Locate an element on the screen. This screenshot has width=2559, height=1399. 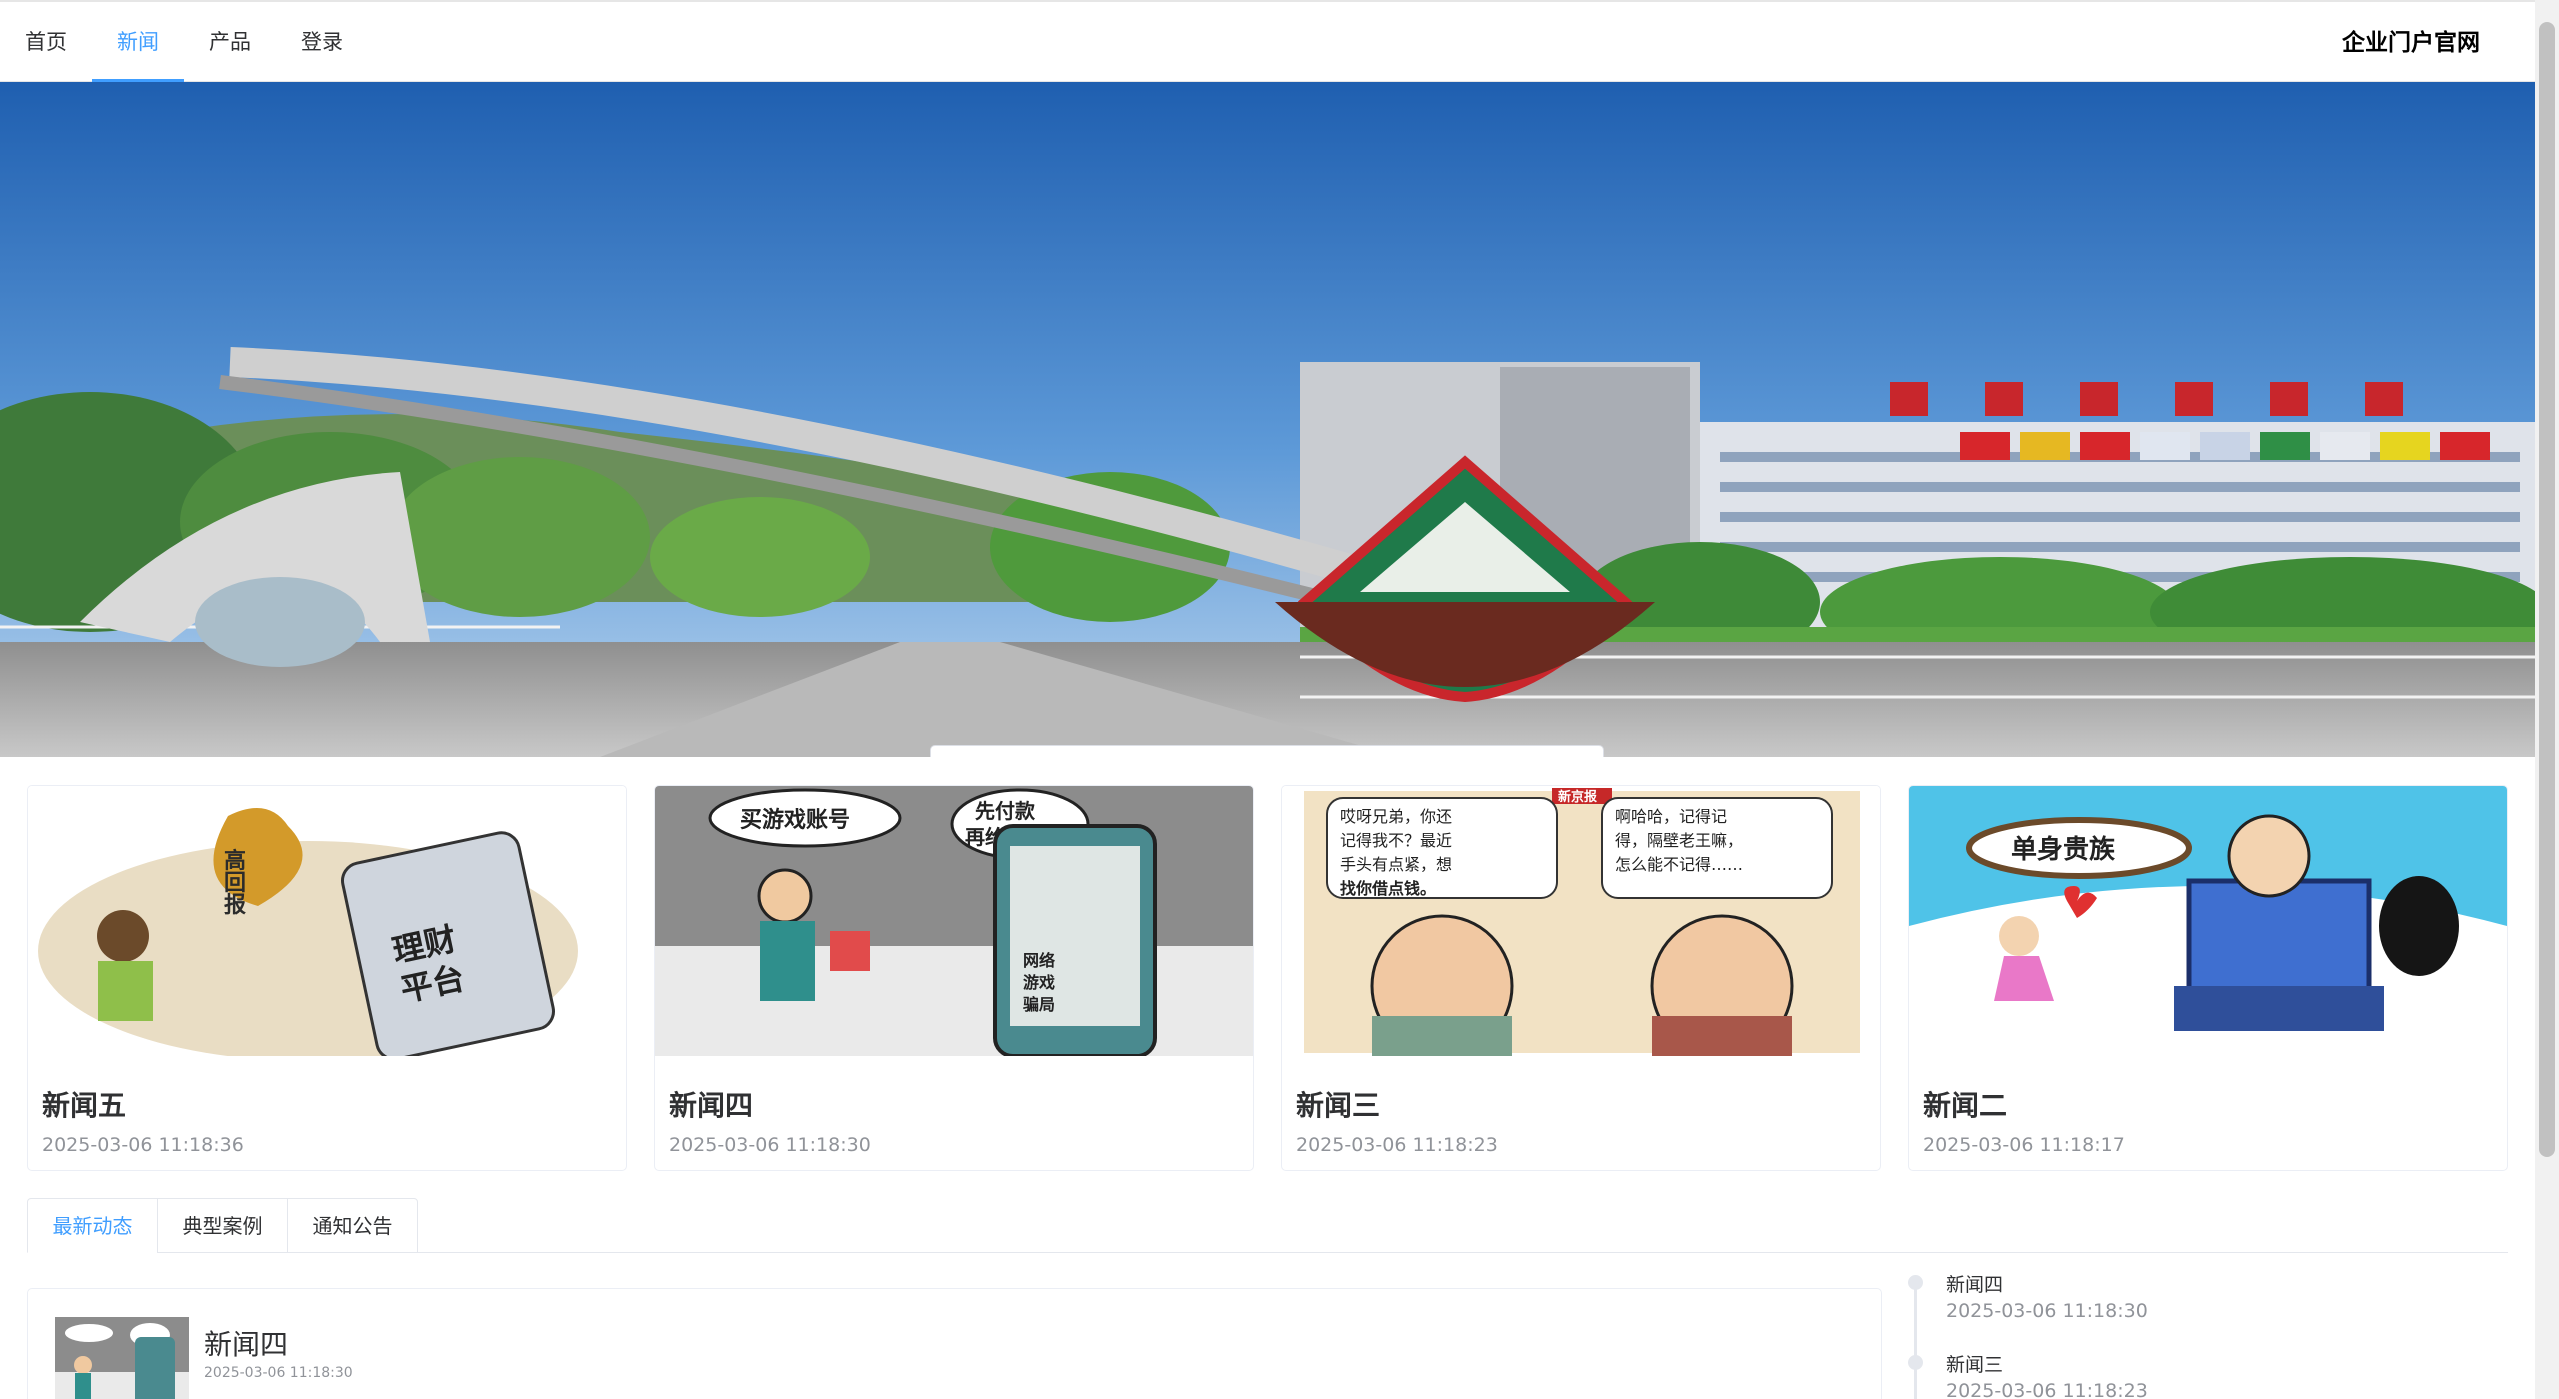
top-navigation-bar: 首页 新闻 产品 登录 企业门户官网 is located at coordinates (1267, 41).